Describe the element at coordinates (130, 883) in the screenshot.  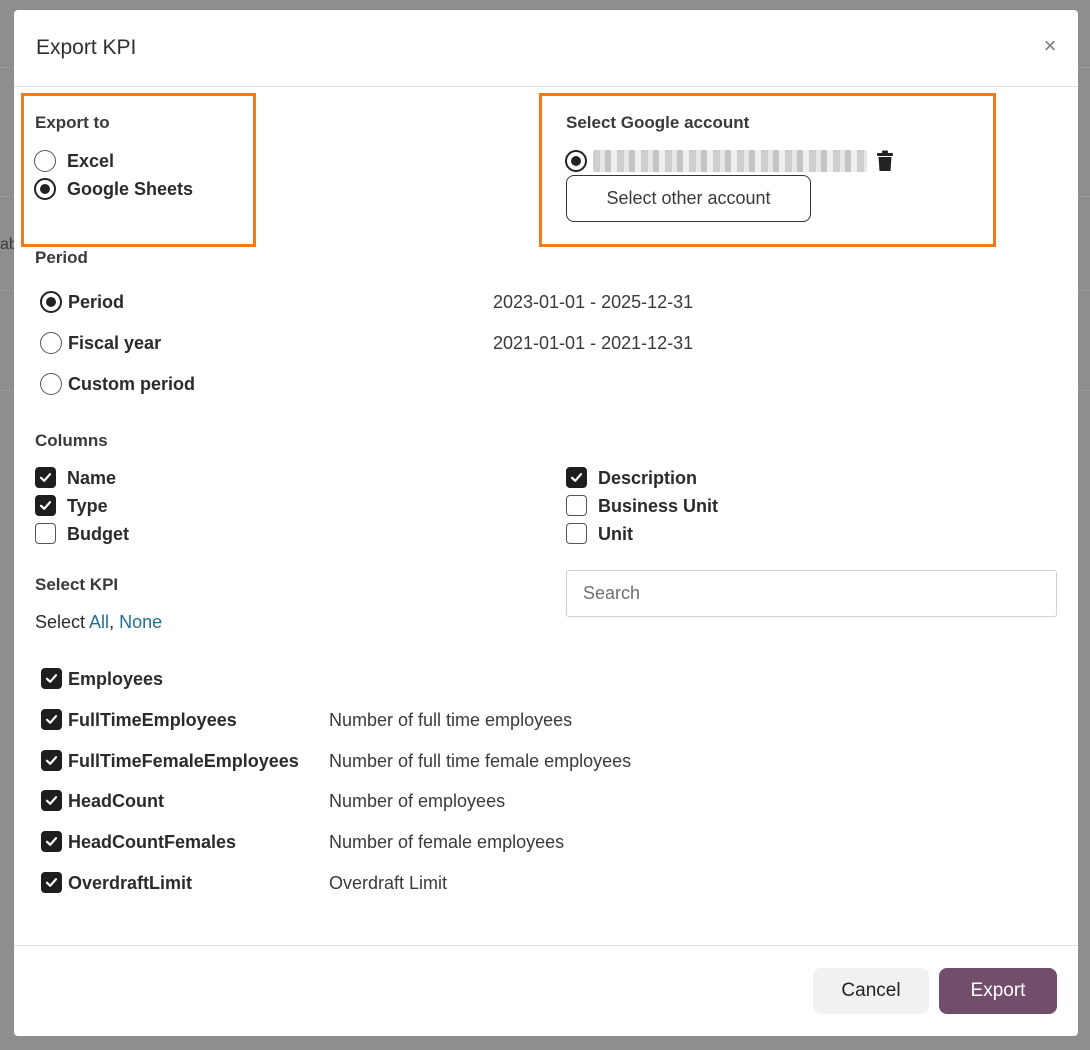
I see `kpi-overdraftlimit-name: OverdraftLimit` at that location.